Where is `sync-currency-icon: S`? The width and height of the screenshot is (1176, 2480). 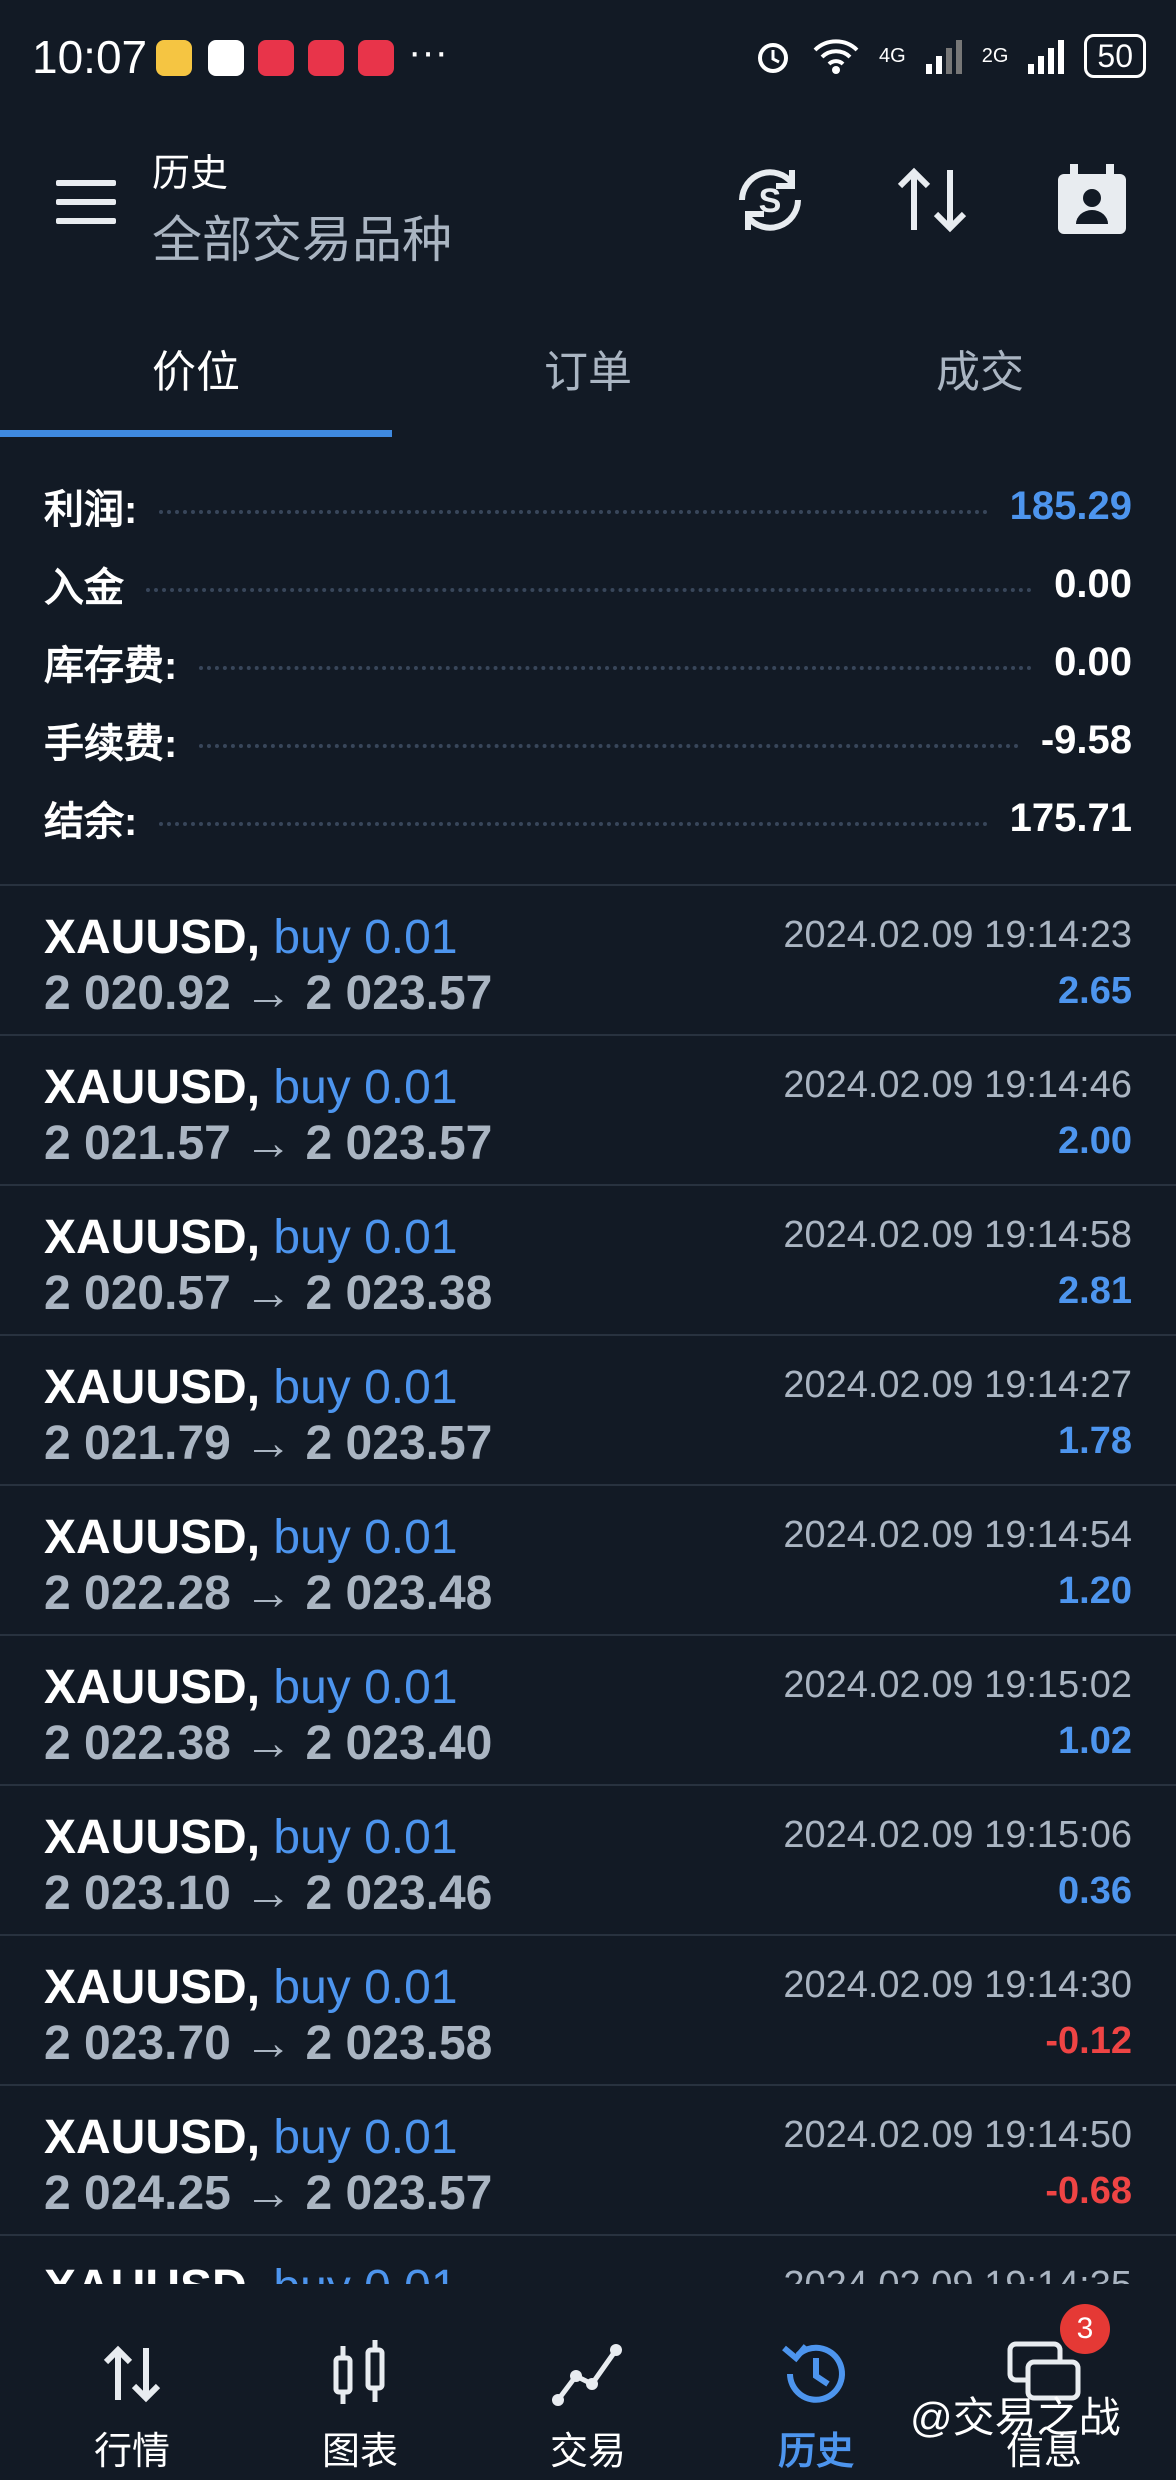 sync-currency-icon: S is located at coordinates (770, 200).